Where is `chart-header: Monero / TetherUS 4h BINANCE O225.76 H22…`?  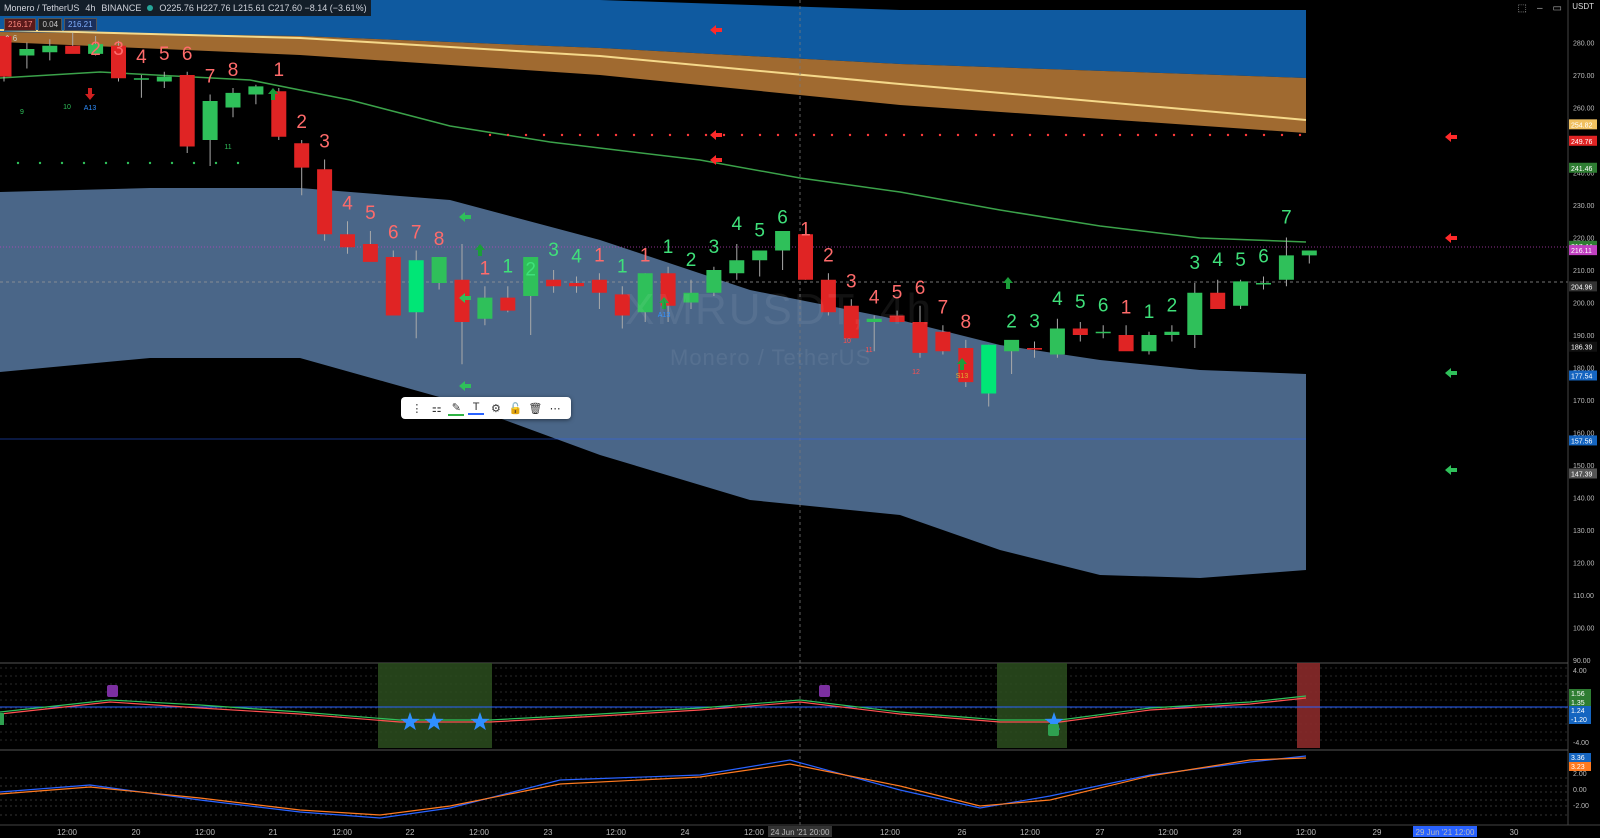
chart-header: Monero / TetherUS 4h BINANCE O225.76 H22… is located at coordinates (185, 8).